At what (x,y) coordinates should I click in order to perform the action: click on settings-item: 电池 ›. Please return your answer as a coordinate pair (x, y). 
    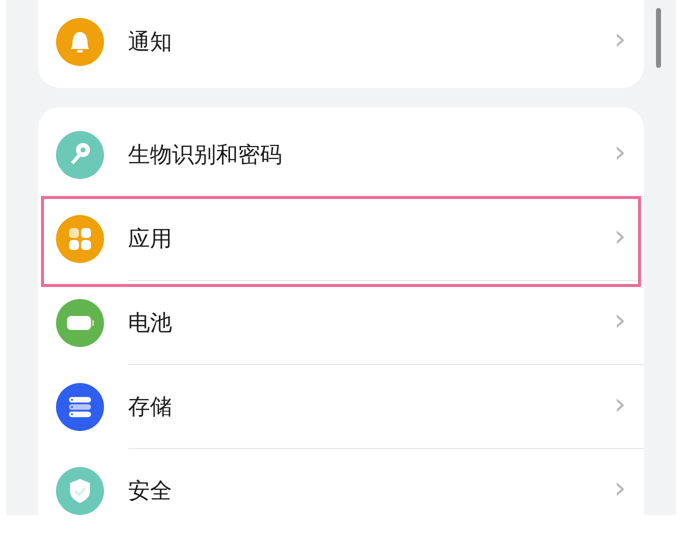
    Looking at the image, I should click on (341, 323).